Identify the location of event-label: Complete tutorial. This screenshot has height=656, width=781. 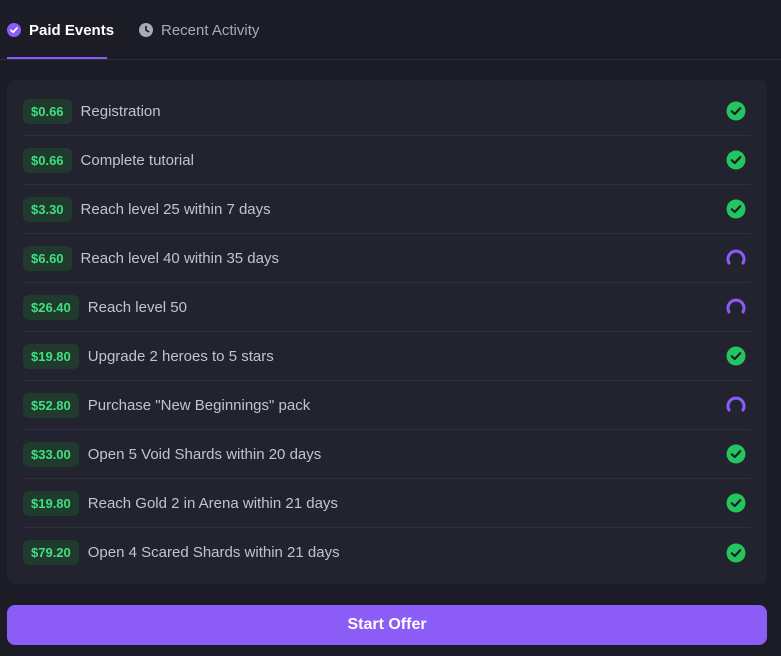
(137, 160).